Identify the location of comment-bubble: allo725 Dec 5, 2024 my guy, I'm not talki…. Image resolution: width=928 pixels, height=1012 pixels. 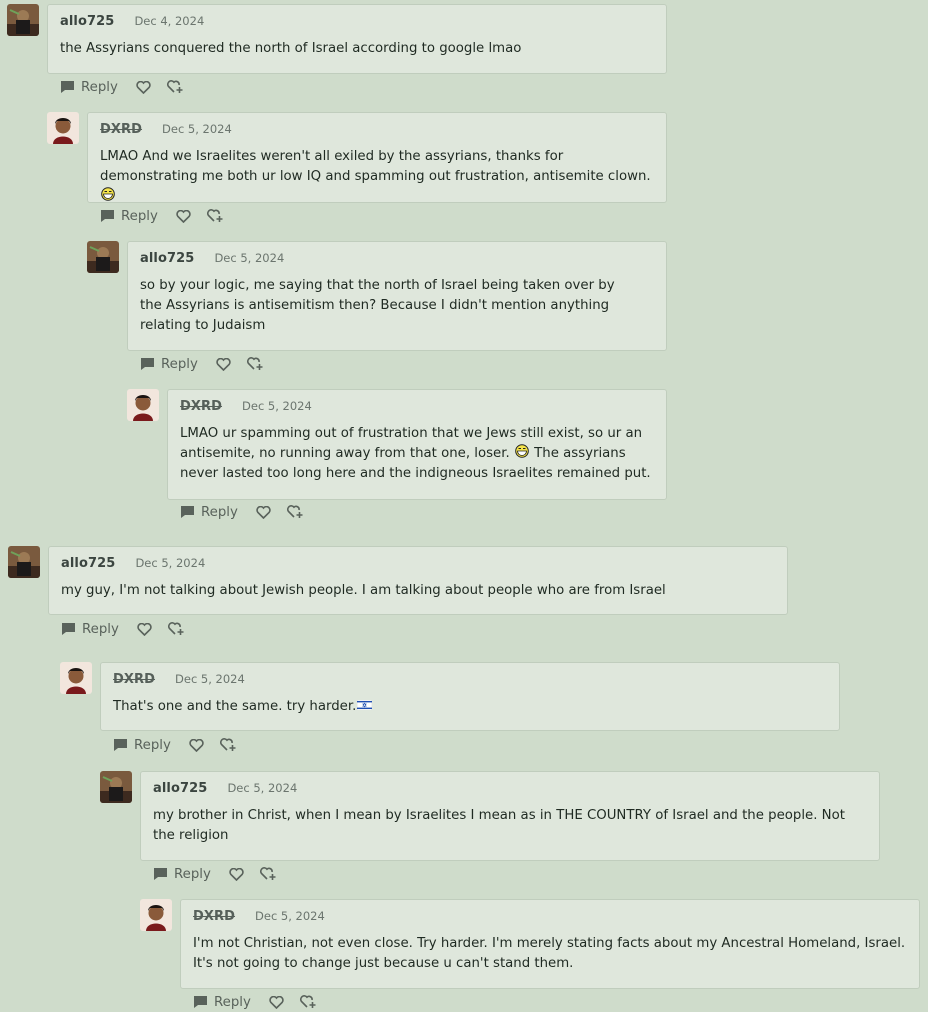
(418, 580).